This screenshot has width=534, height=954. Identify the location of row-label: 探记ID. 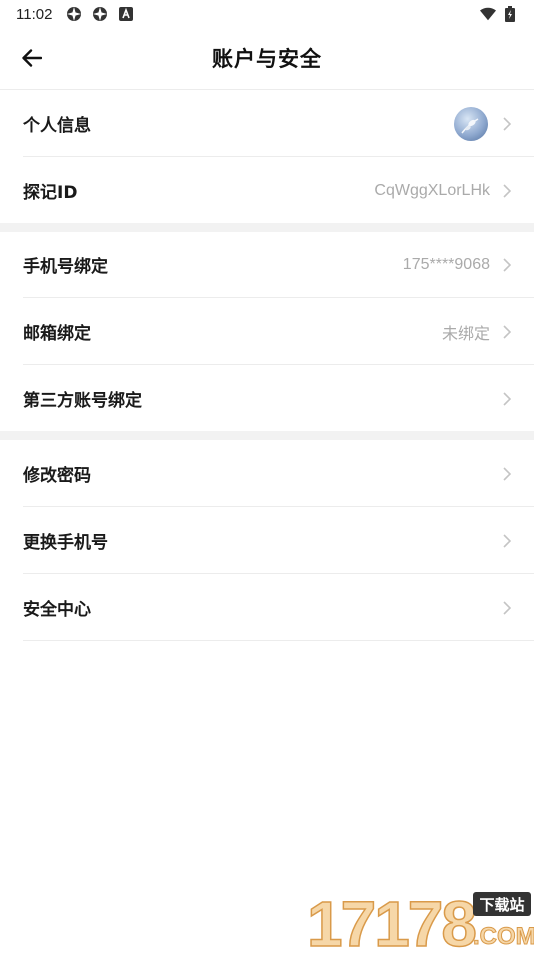
(50, 193).